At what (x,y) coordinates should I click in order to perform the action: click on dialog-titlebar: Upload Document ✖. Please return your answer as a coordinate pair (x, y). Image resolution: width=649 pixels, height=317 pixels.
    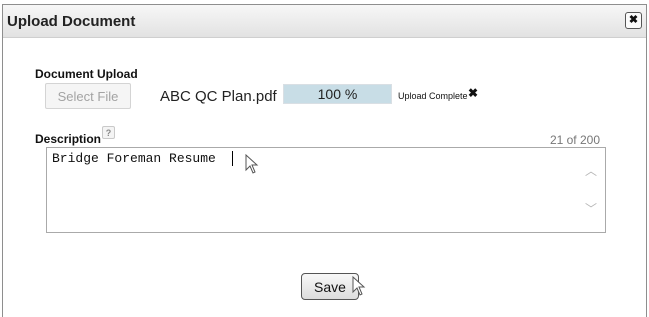
    Looking at the image, I should click on (324, 21).